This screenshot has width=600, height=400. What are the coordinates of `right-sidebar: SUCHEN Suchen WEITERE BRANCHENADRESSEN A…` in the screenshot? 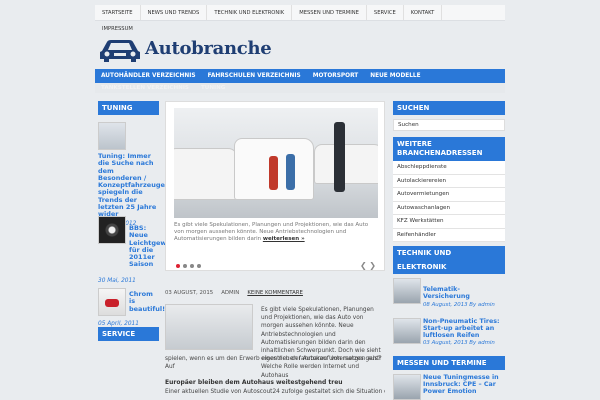 It's located at (449, 250).